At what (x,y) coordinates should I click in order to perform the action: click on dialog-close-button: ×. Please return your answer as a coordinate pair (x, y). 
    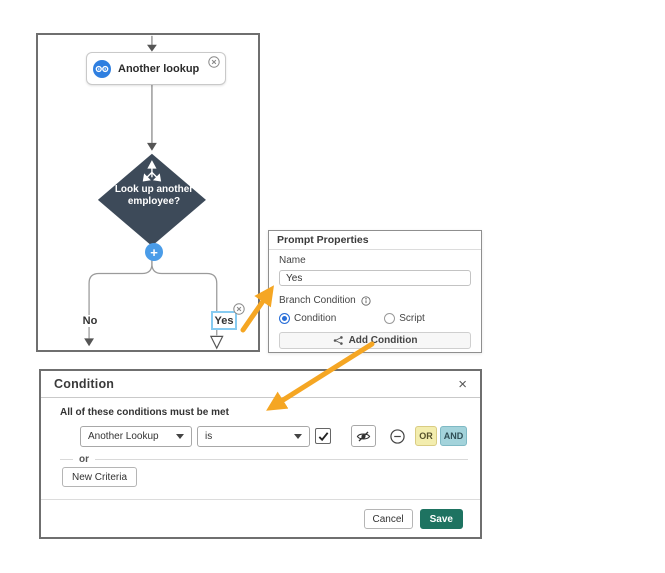
    Looking at the image, I should click on (462, 384).